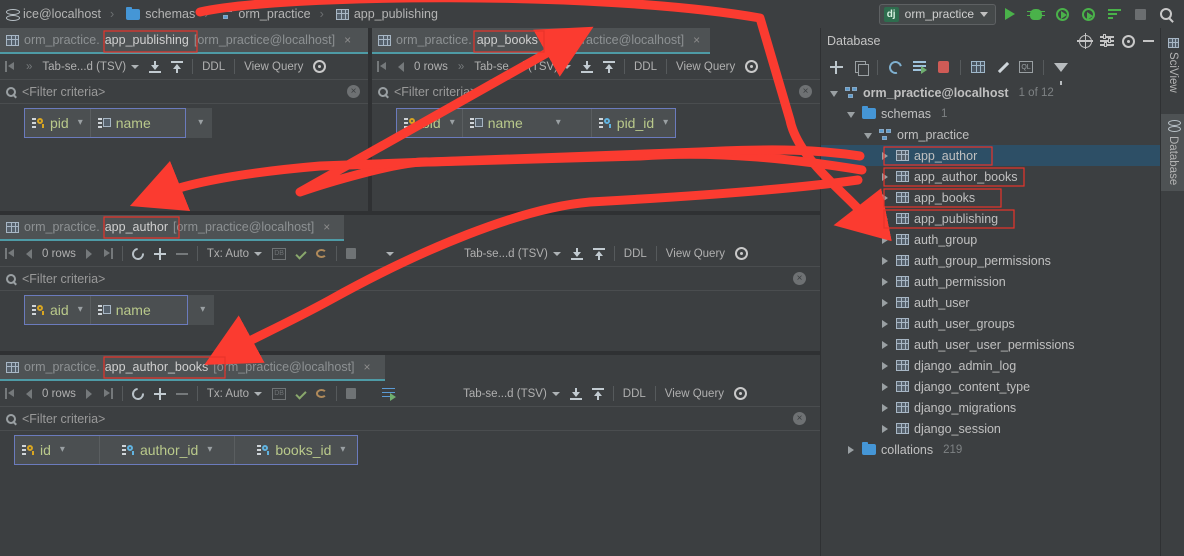 The height and width of the screenshot is (556, 1184). Describe the element at coordinates (990, 155) in the screenshot. I see `tree-item-app-author: app_author` at that location.